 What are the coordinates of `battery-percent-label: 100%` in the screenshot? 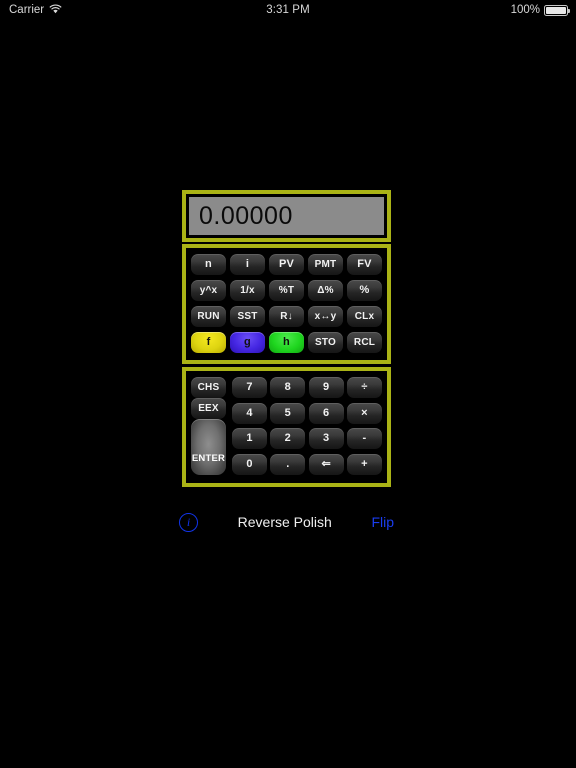 It's located at (525, 10).